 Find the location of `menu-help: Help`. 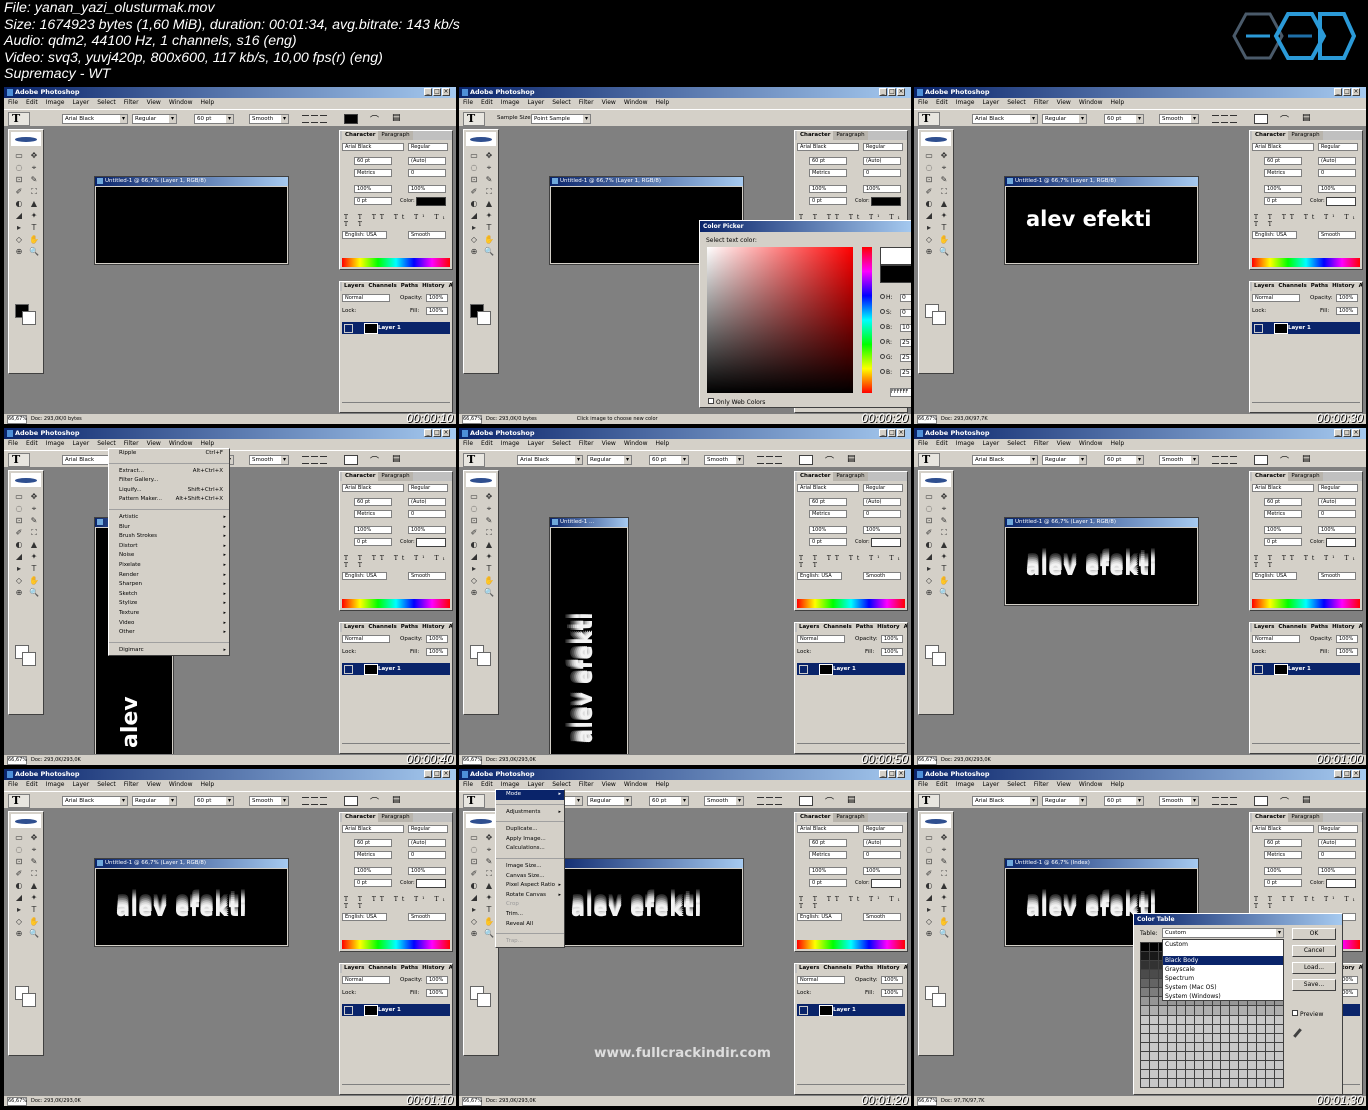

menu-help: Help is located at coordinates (1118, 102).